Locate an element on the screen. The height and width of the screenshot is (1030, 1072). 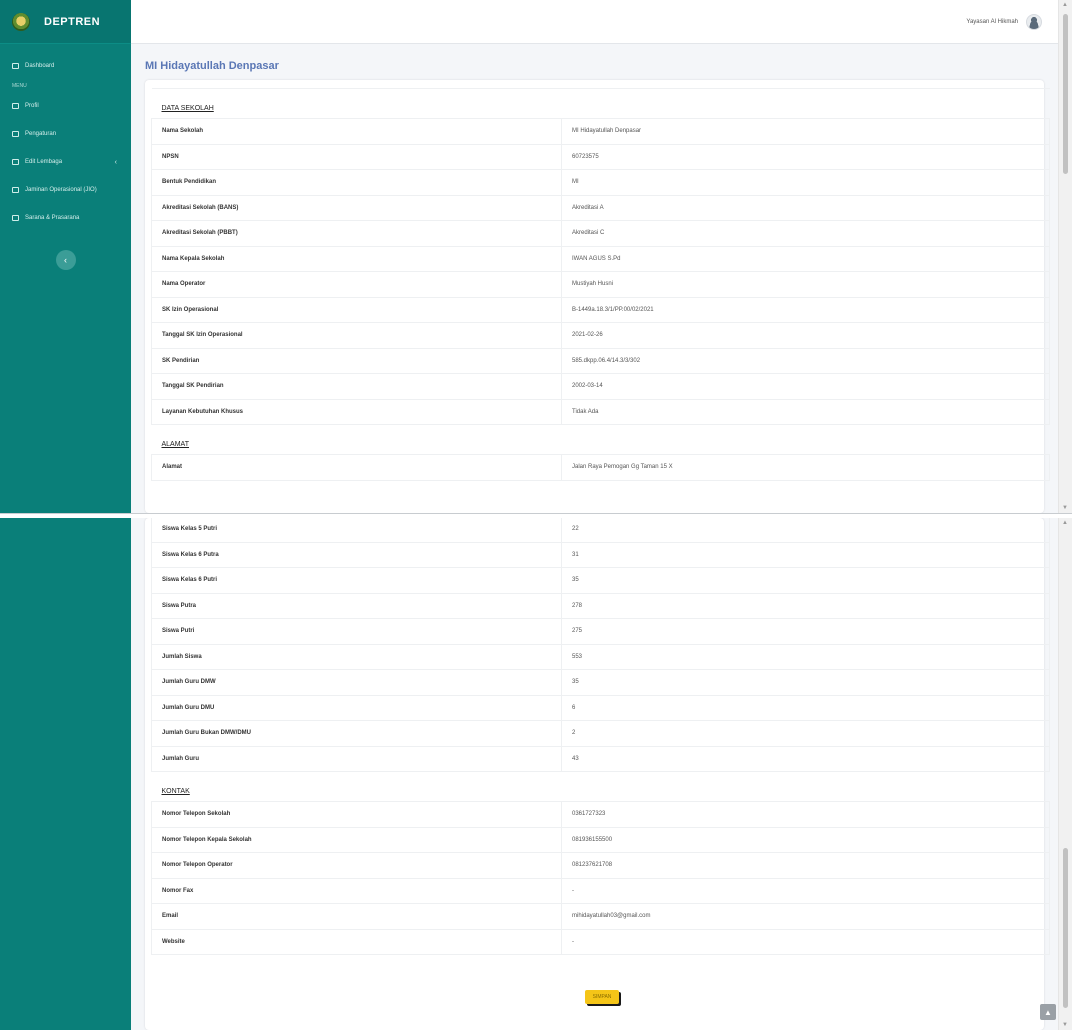
sidebar-item-label: Sarana & Prasarana is located at coordinates (52, 218).